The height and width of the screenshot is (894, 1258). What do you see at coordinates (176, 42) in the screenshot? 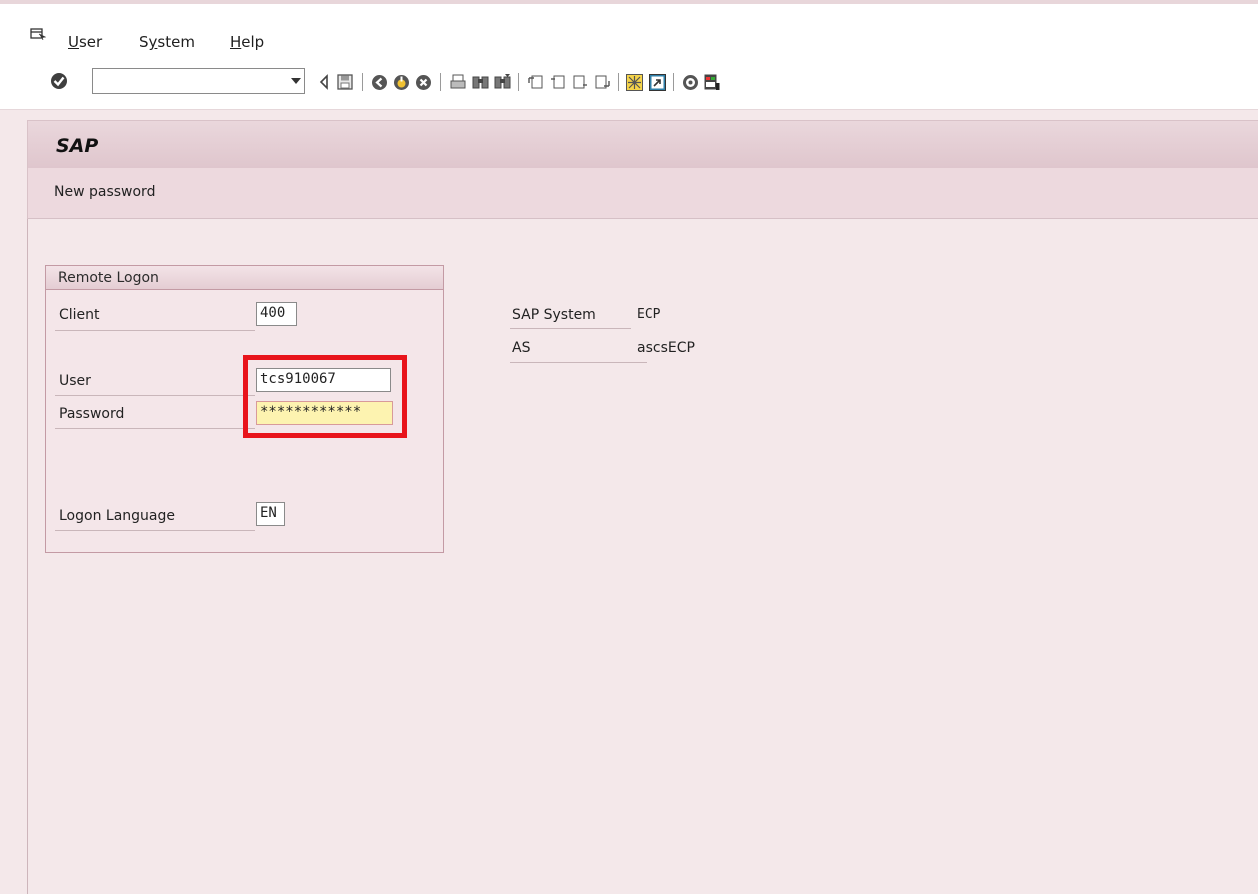
I see `menu-system-rest: stem` at bounding box center [176, 42].